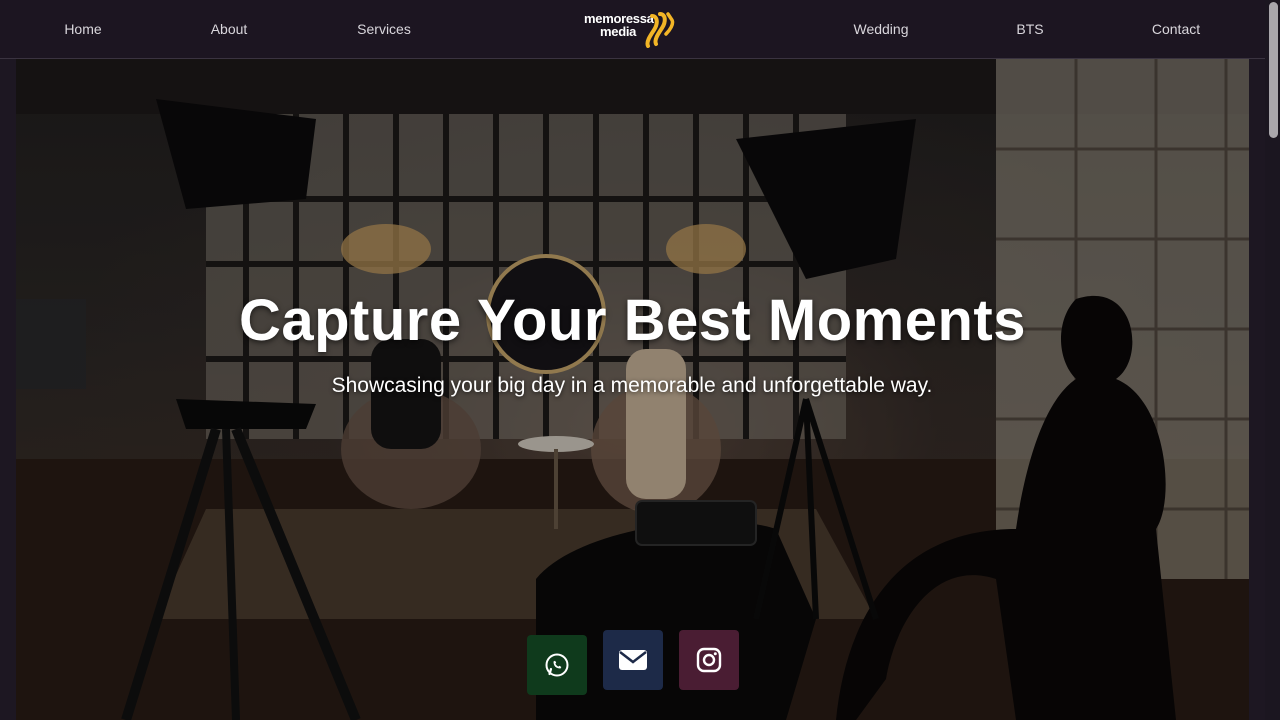  Describe the element at coordinates (660, 30) in the screenshot. I see `logo-mark-icon` at that location.